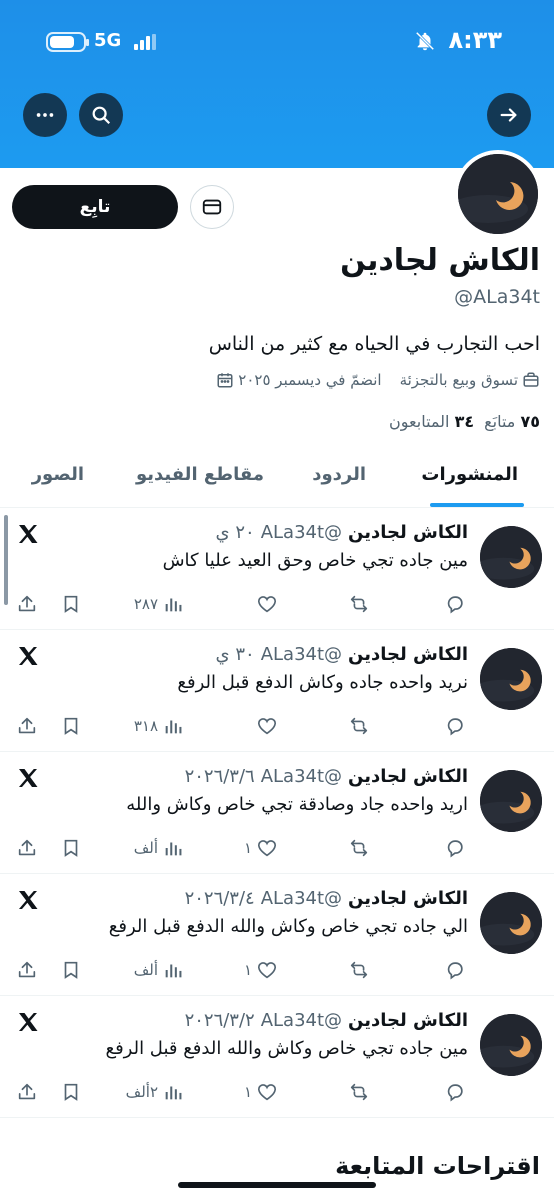 The image size is (554, 1200). Describe the element at coordinates (220, 776) in the screenshot. I see `post-date: ٢٠٢٦/٣/٦` at that location.